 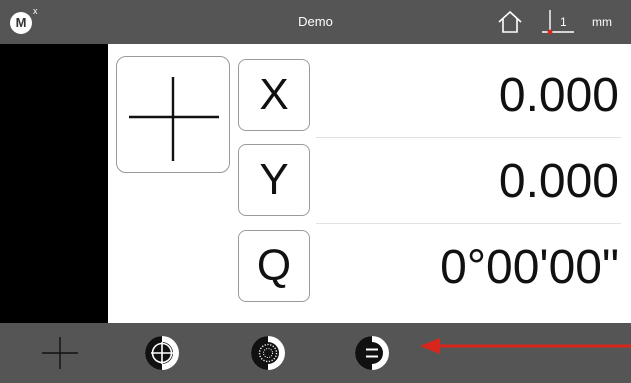 I want to click on readout-y: 0.000, so click(x=558, y=181).